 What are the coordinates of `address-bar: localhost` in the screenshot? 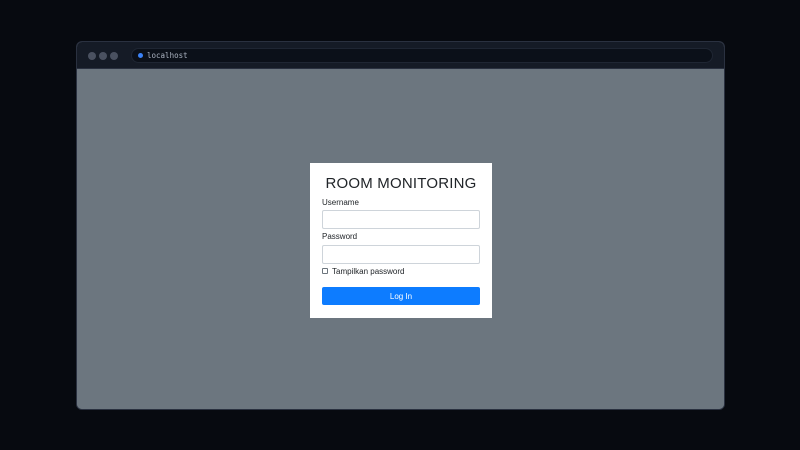 It's located at (422, 55).